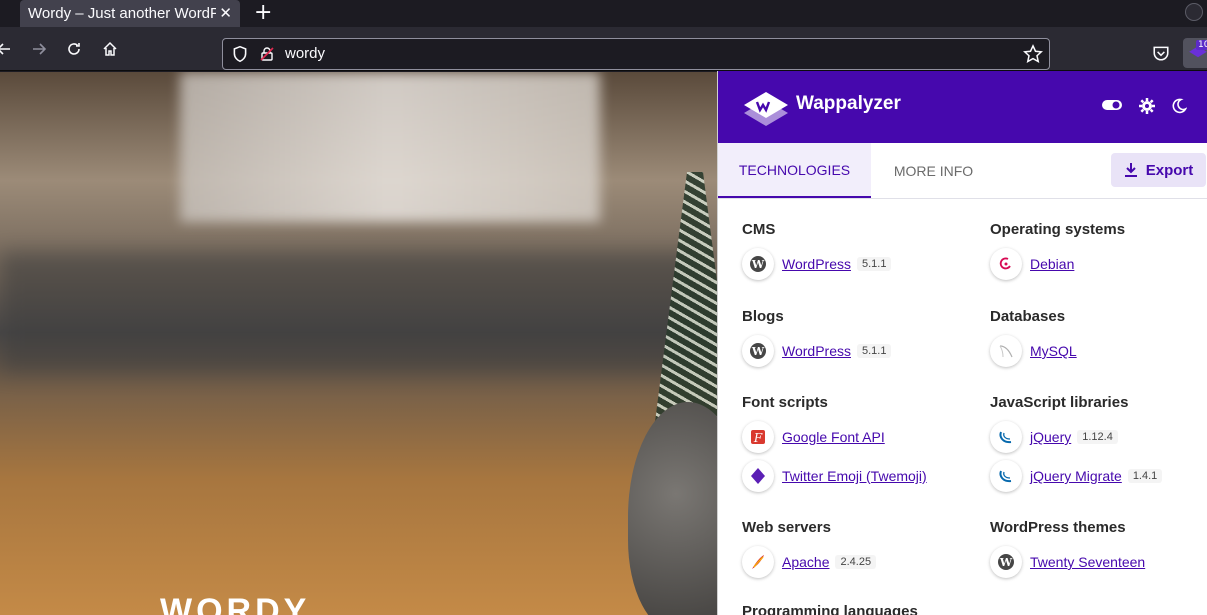  What do you see at coordinates (856, 562) in the screenshot?
I see `tech-version: 2.4.25` at bounding box center [856, 562].